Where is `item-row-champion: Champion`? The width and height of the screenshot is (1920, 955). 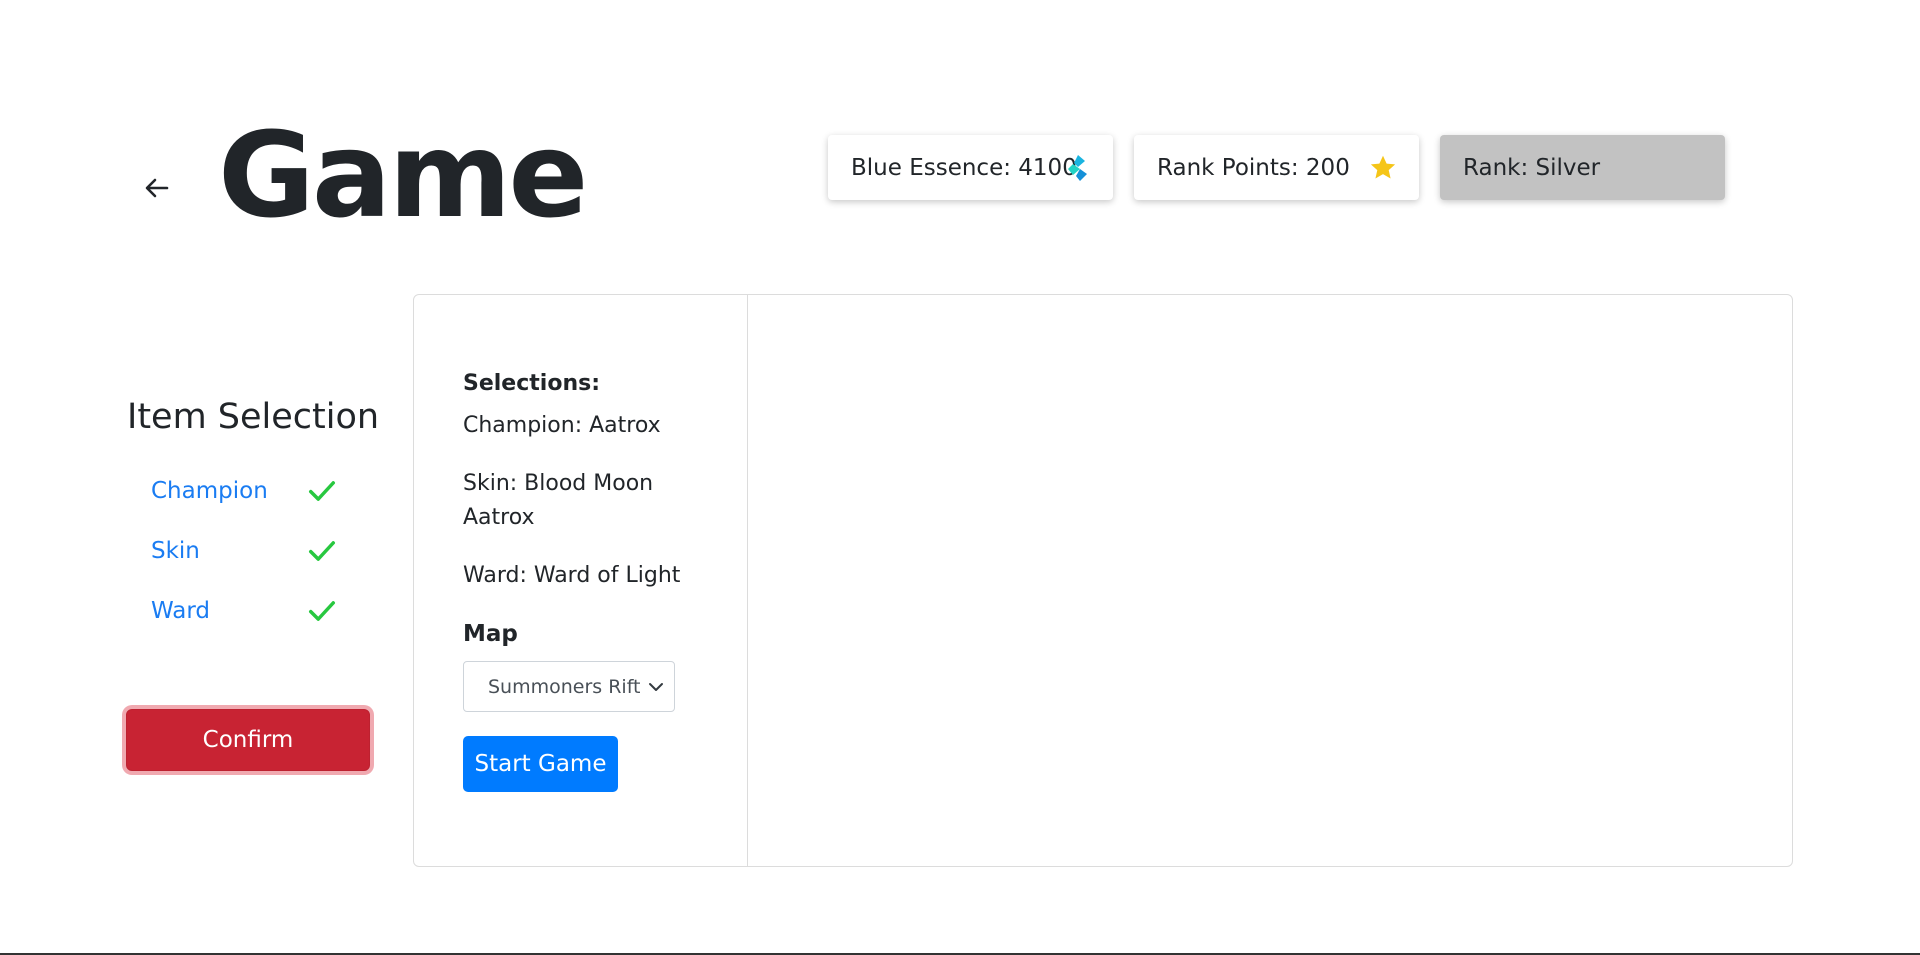
item-row-champion: Champion is located at coordinates (246, 491).